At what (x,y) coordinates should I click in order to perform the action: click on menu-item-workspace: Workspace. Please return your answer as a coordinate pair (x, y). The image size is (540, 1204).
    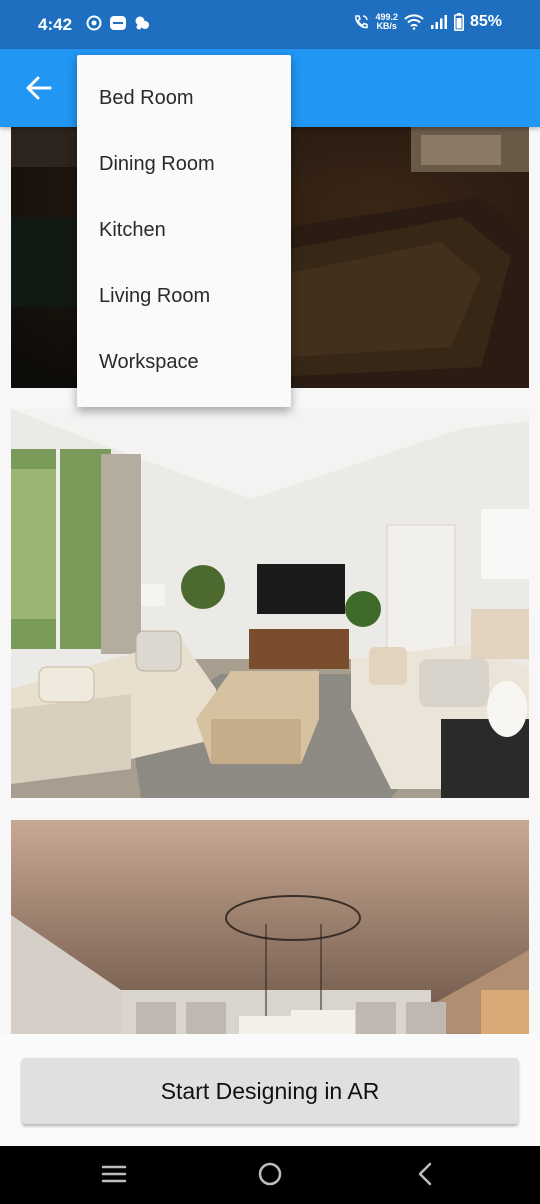
    Looking at the image, I should click on (184, 362).